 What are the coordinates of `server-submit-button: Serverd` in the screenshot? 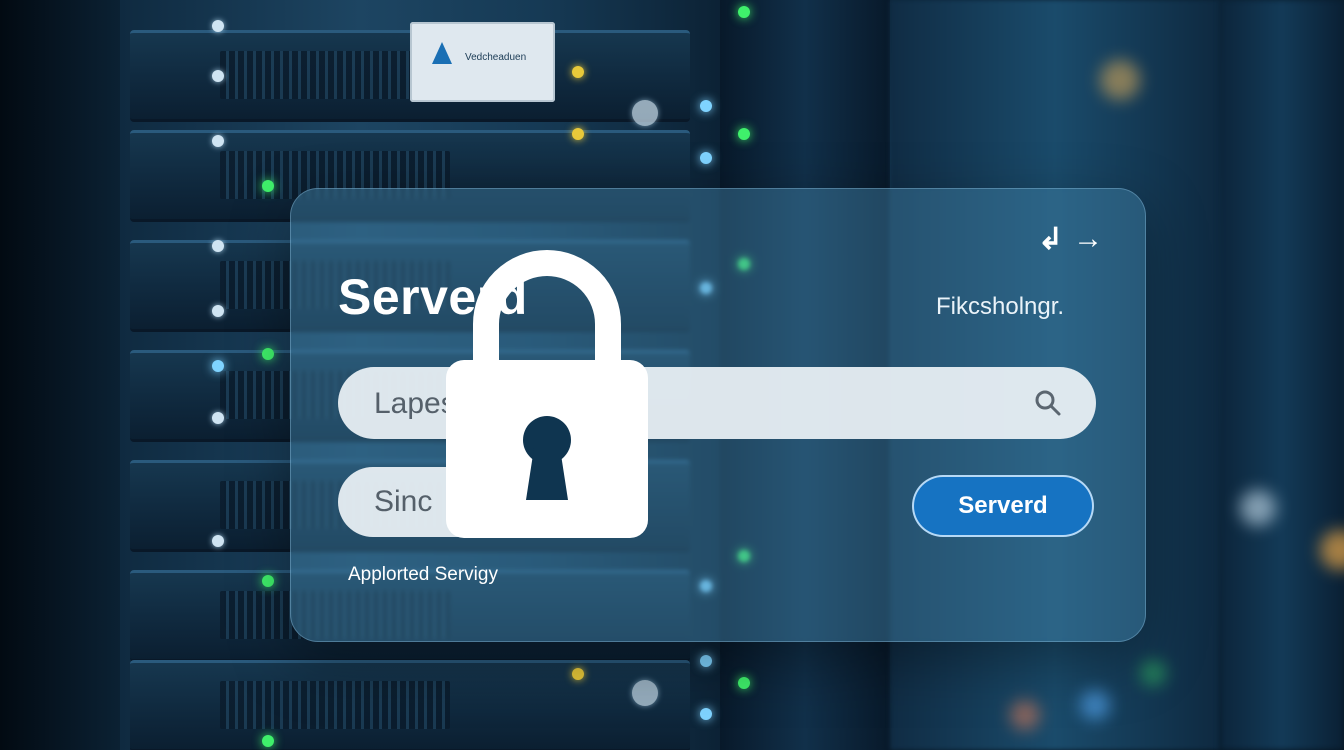 It's located at (1003, 506).